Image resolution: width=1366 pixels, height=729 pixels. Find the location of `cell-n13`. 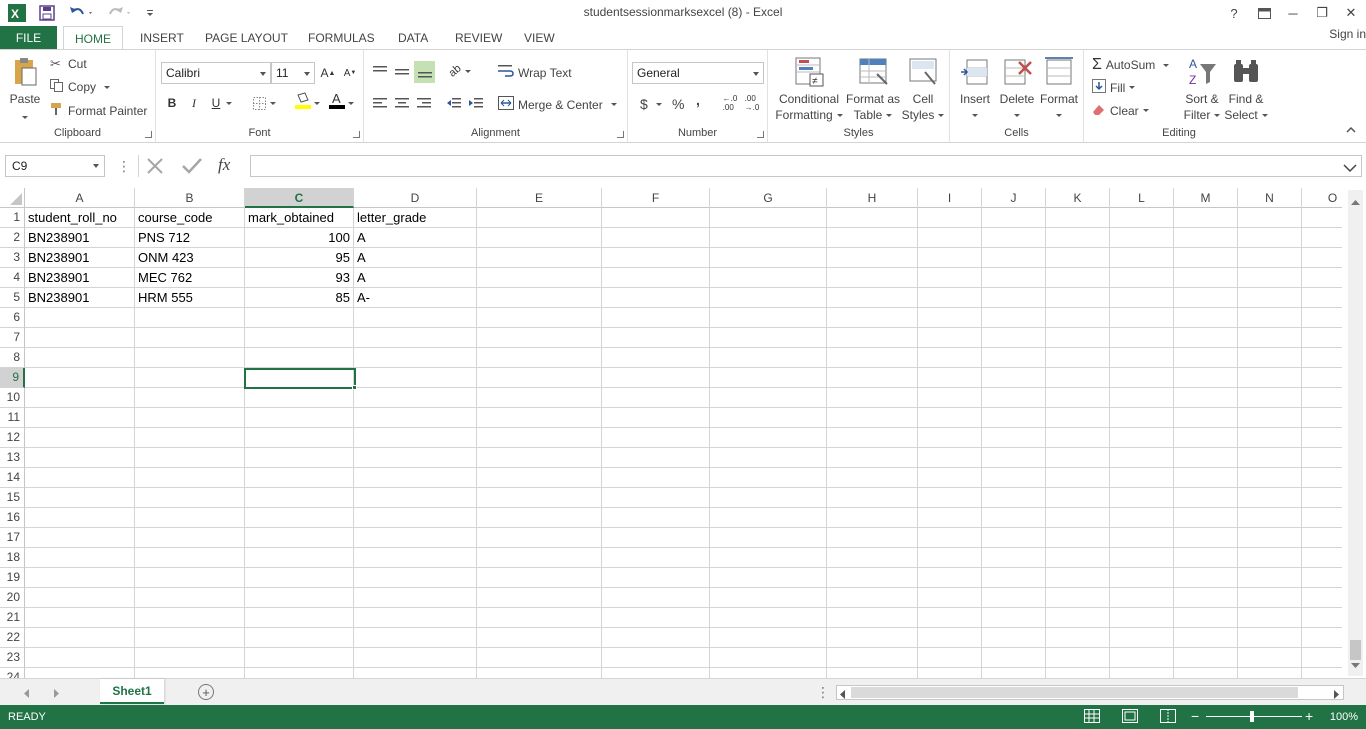

cell-n13 is located at coordinates (1270, 458).